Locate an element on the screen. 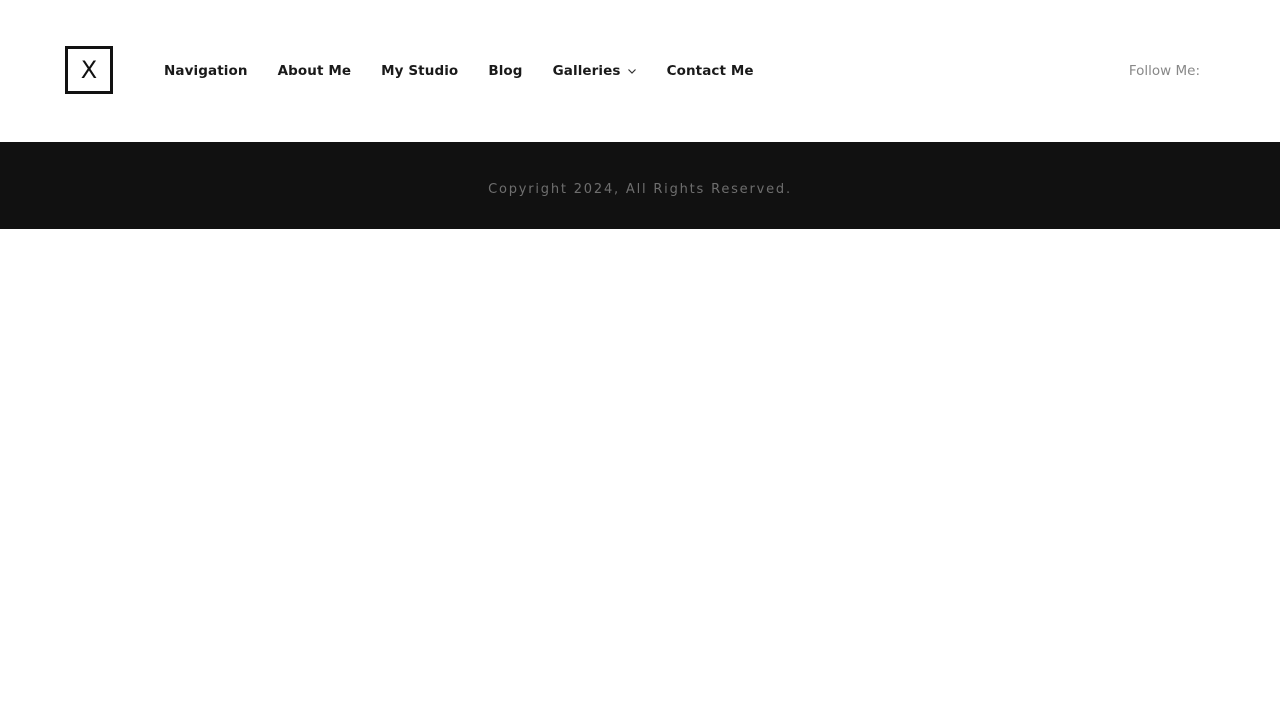 This screenshot has width=1280, height=720. follow-me-label: Follow Me: is located at coordinates (1164, 71).